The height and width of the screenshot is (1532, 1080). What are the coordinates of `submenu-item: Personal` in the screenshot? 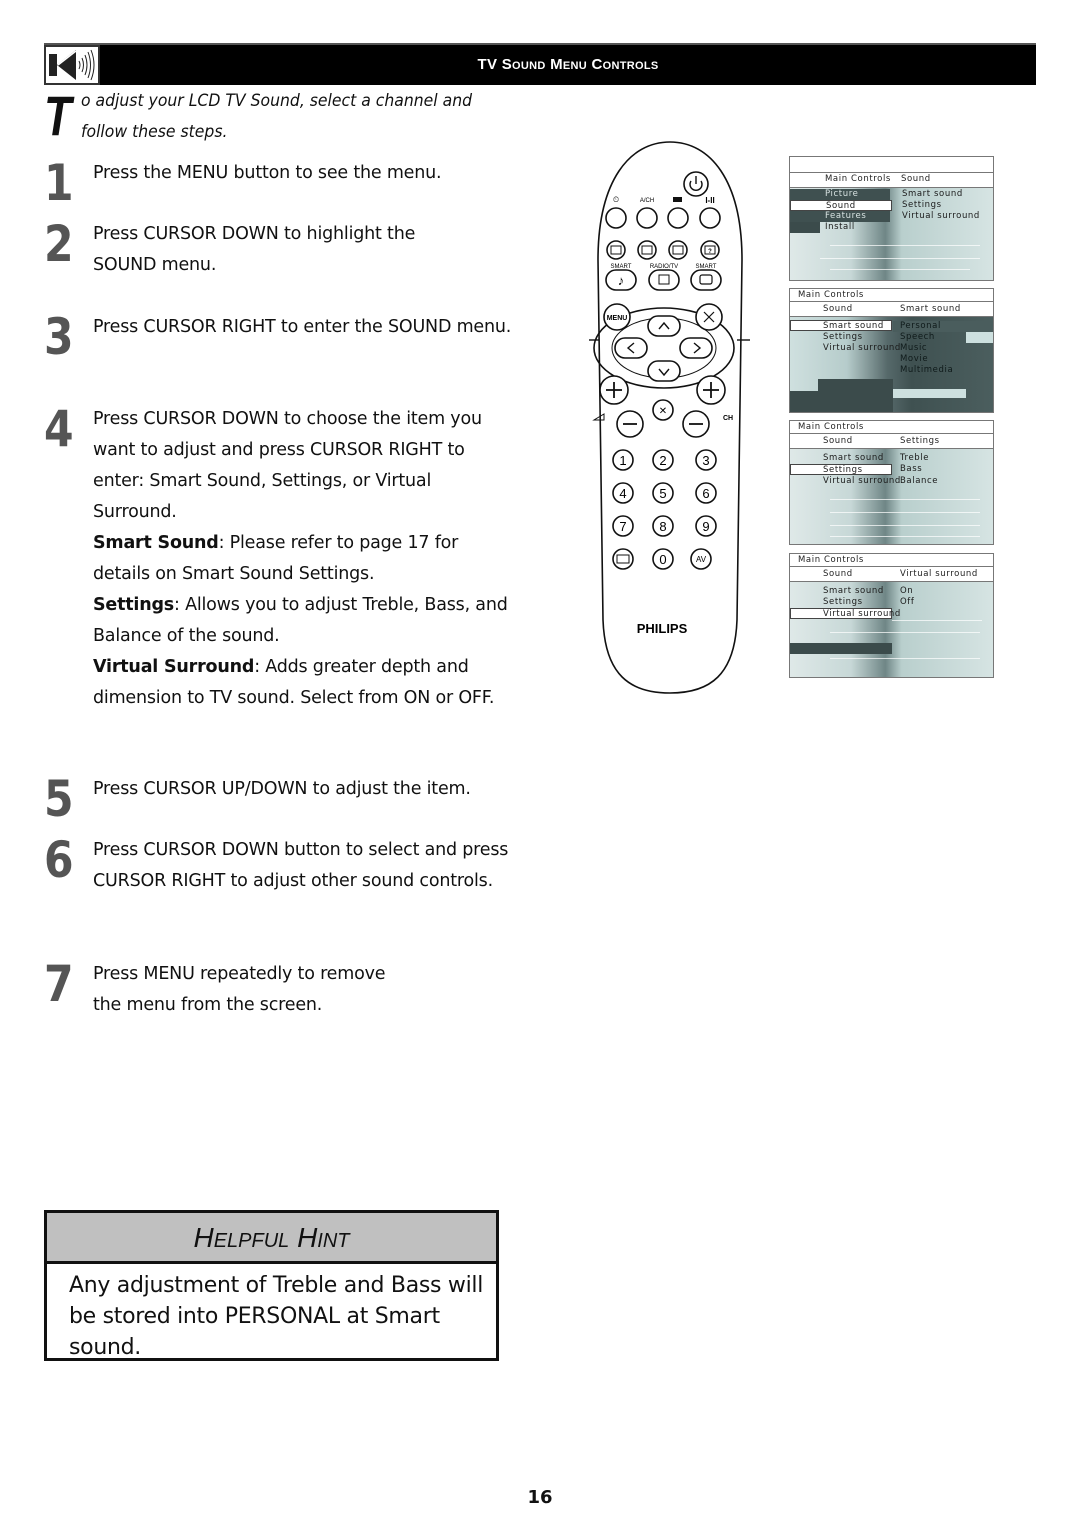 It's located at (920, 326).